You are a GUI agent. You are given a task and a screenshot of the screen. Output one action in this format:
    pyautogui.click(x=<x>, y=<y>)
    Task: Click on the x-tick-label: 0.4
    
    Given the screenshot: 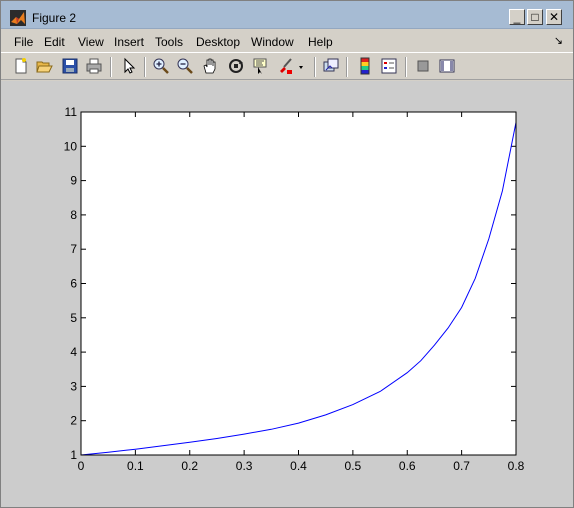 What is the action you would take?
    pyautogui.click(x=298, y=466)
    